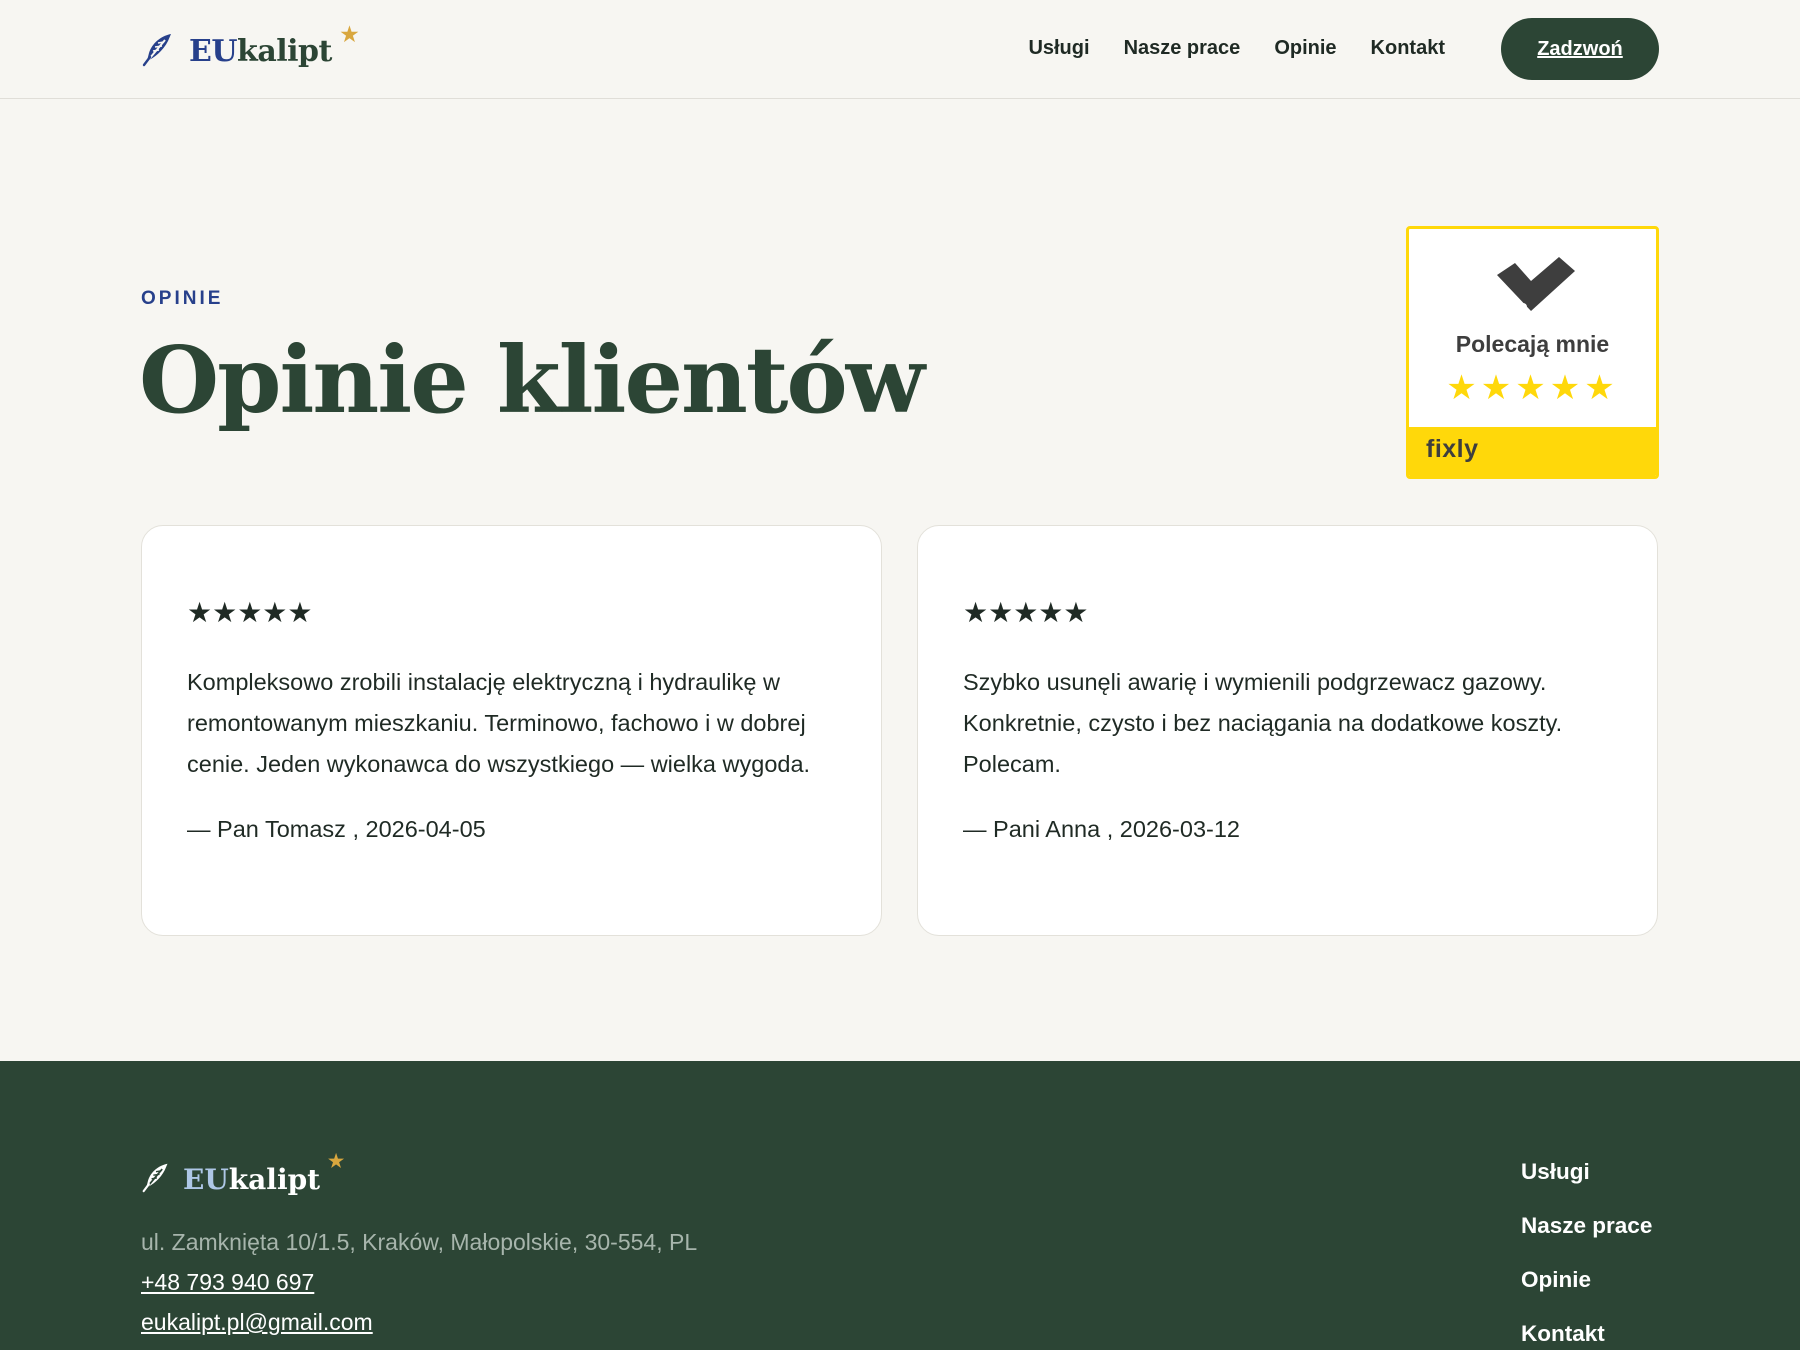 The image size is (1800, 1350). What do you see at coordinates (1058, 48) in the screenshot?
I see `nav-link-uslugi: Usługi` at bounding box center [1058, 48].